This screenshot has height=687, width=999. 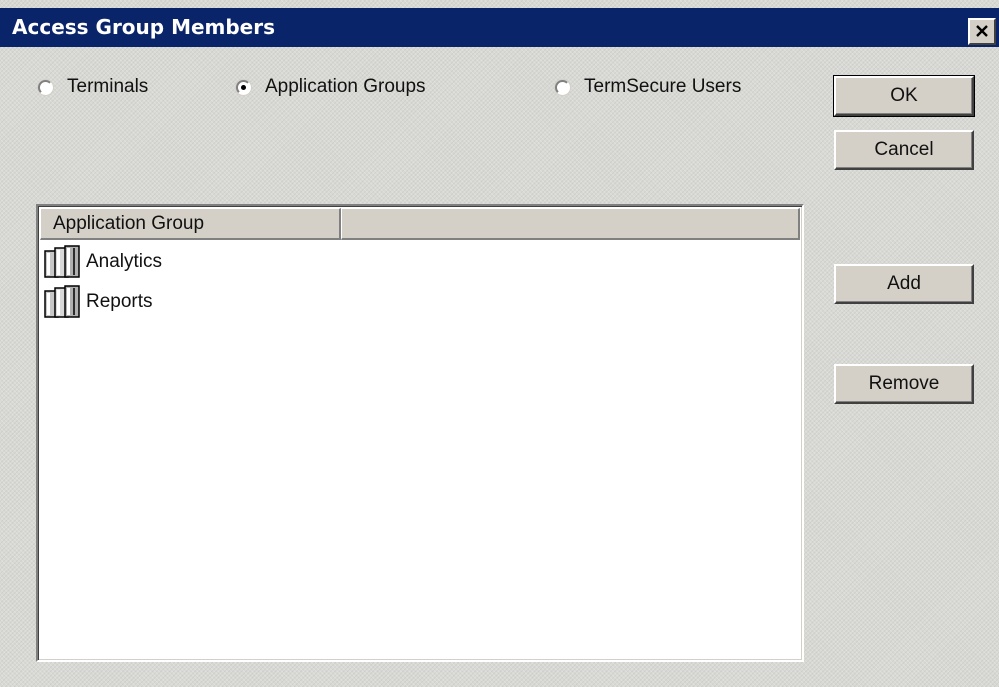 What do you see at coordinates (124, 261) in the screenshot?
I see `list-item-label: Analytics` at bounding box center [124, 261].